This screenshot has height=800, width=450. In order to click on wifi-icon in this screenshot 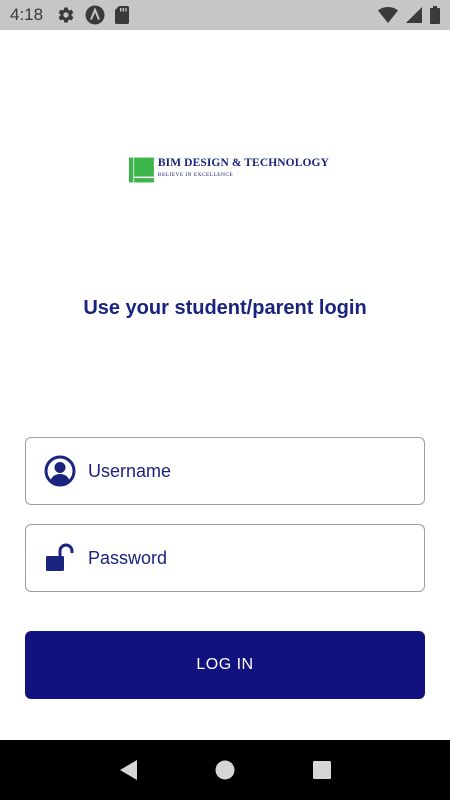, I will do `click(388, 15)`.